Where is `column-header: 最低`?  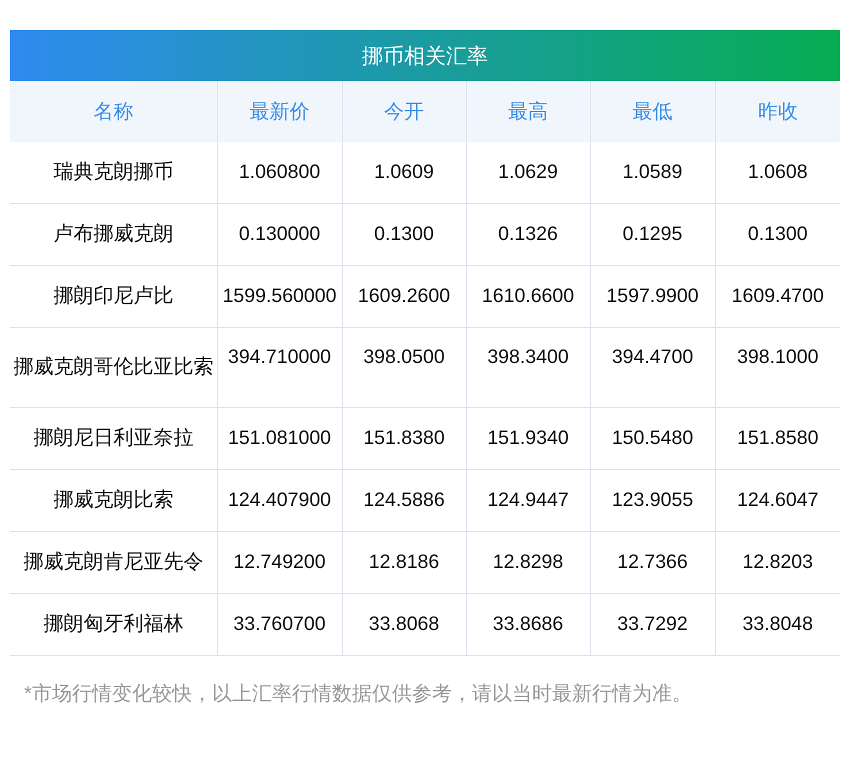
column-header: 最低 is located at coordinates (652, 111).